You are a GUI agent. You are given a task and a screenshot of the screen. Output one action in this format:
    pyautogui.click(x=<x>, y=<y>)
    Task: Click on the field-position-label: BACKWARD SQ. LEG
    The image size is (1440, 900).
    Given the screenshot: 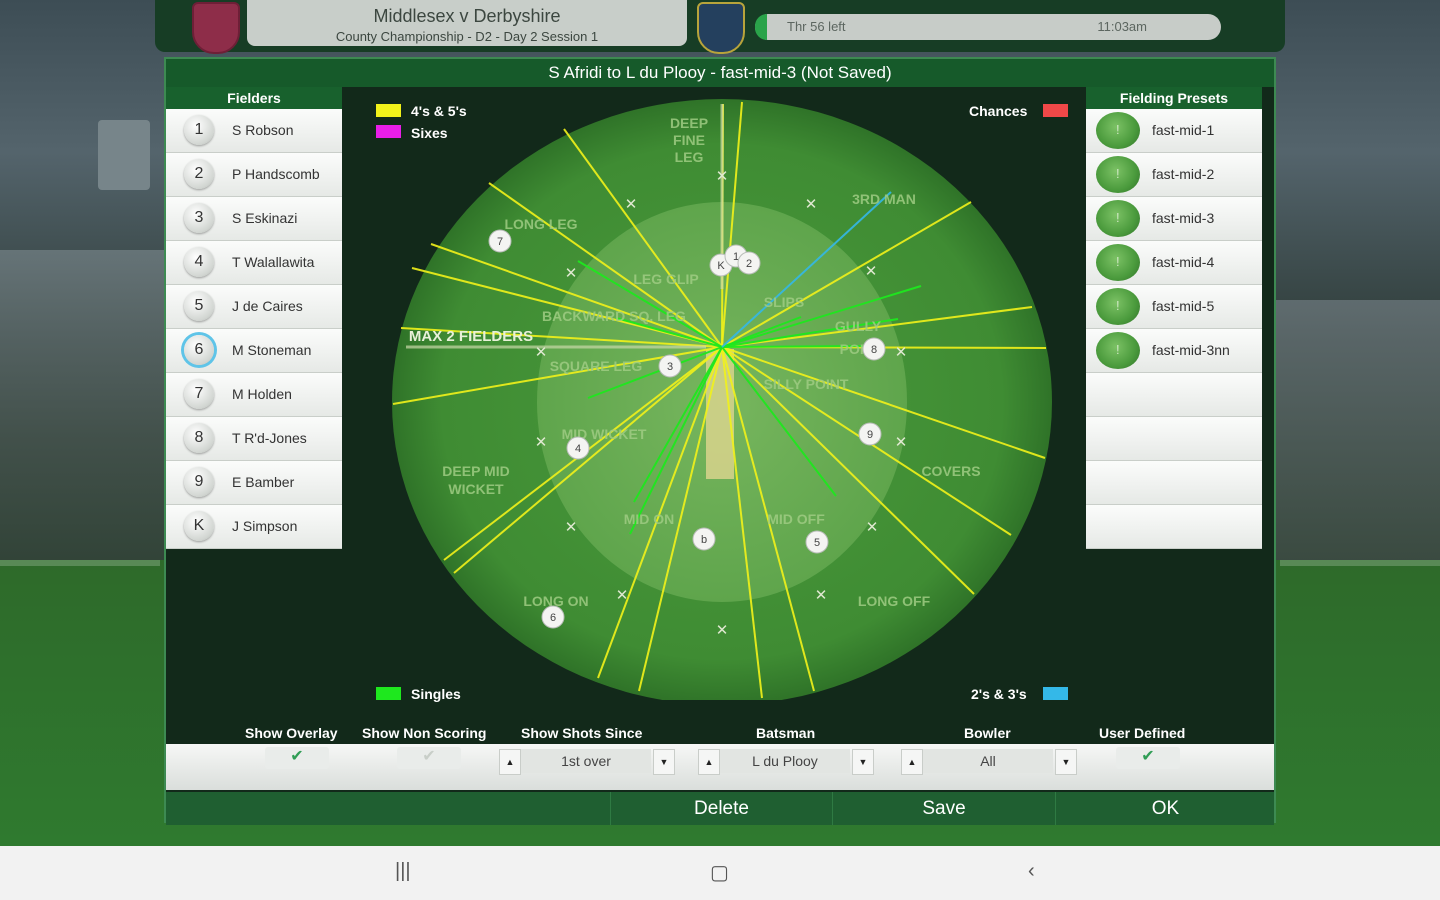 What is the action you would take?
    pyautogui.click(x=614, y=316)
    